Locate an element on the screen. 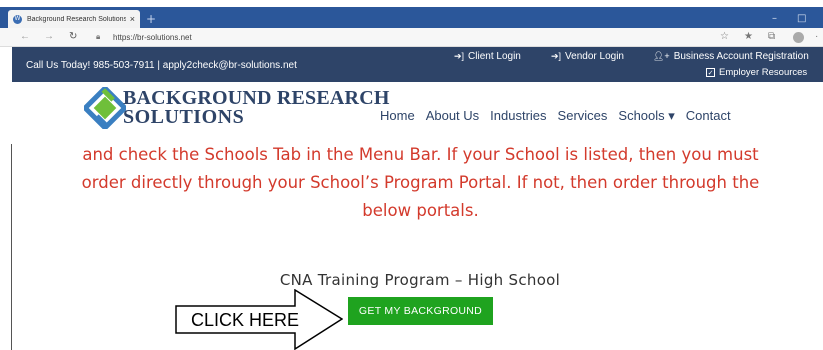  logo-text-line2: SOLUTIONS is located at coordinates (183, 117).